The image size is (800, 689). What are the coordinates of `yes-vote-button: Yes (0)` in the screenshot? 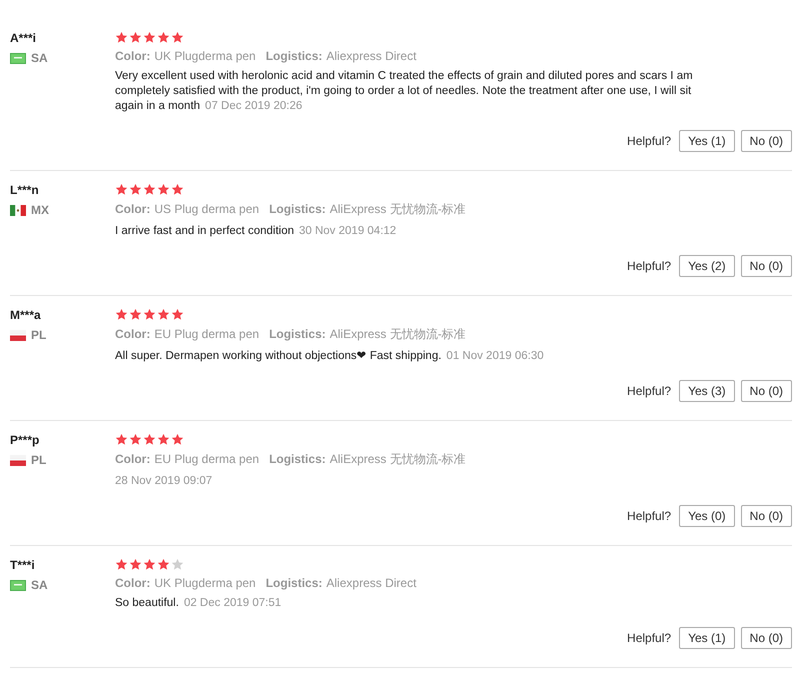 It's located at (707, 516).